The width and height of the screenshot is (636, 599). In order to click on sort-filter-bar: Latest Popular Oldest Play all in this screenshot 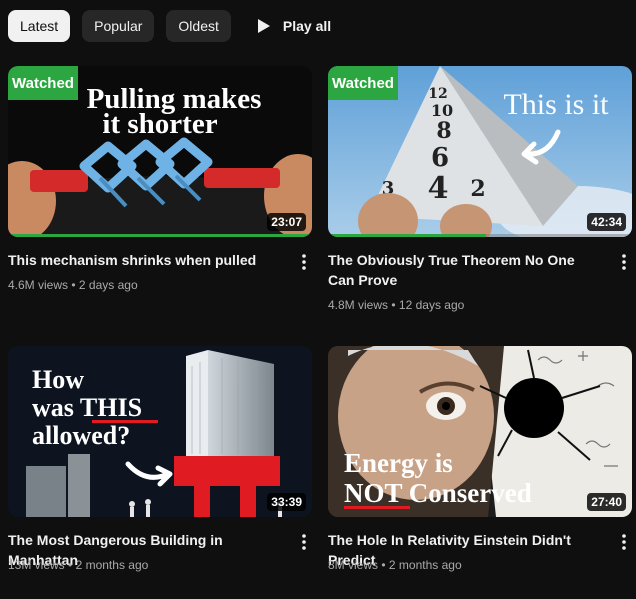, I will do `click(173, 26)`.